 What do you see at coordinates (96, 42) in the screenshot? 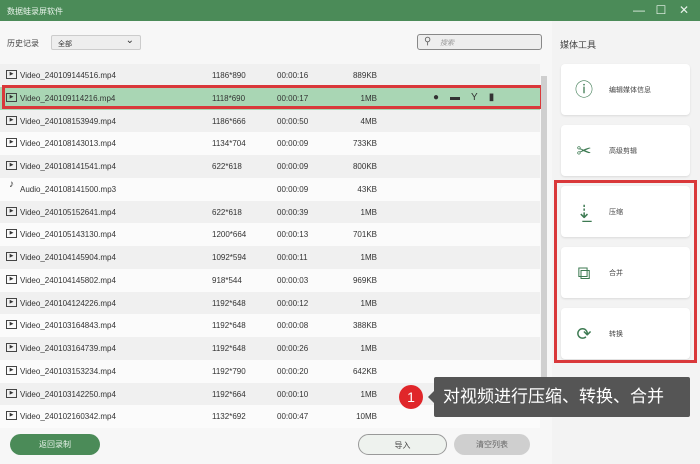
I see `history-filter-select: 全部 ⌄` at bounding box center [96, 42].